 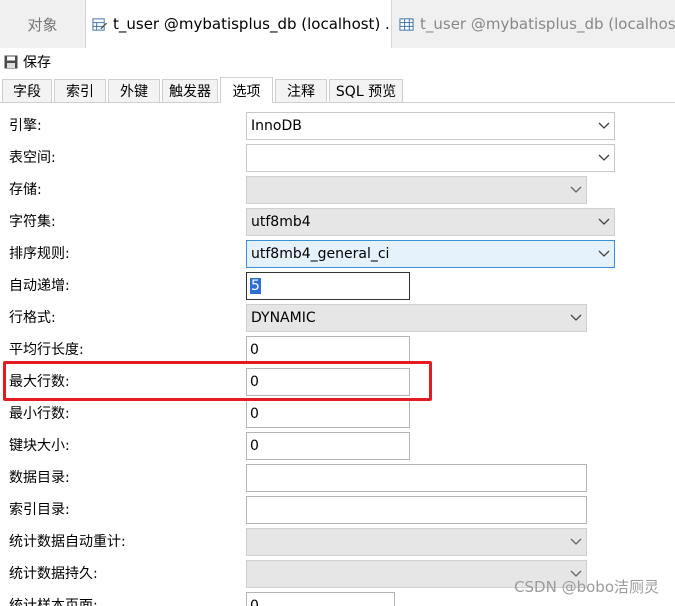 I want to click on save-icon, so click(x=11, y=62).